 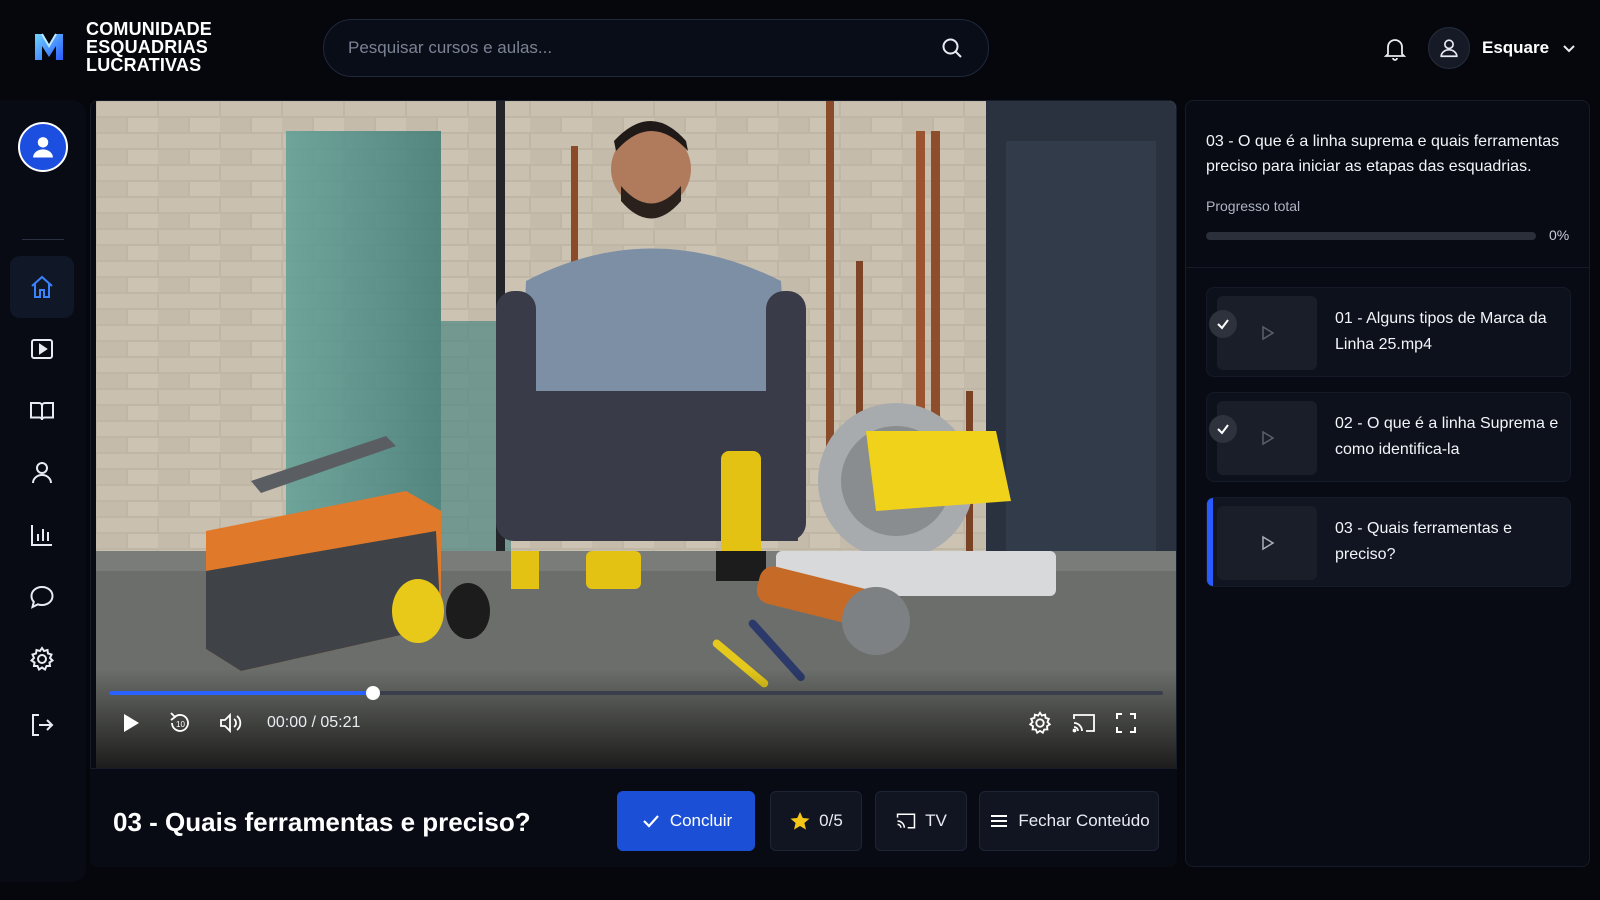 I want to click on video-settings-button, so click(x=1040, y=723).